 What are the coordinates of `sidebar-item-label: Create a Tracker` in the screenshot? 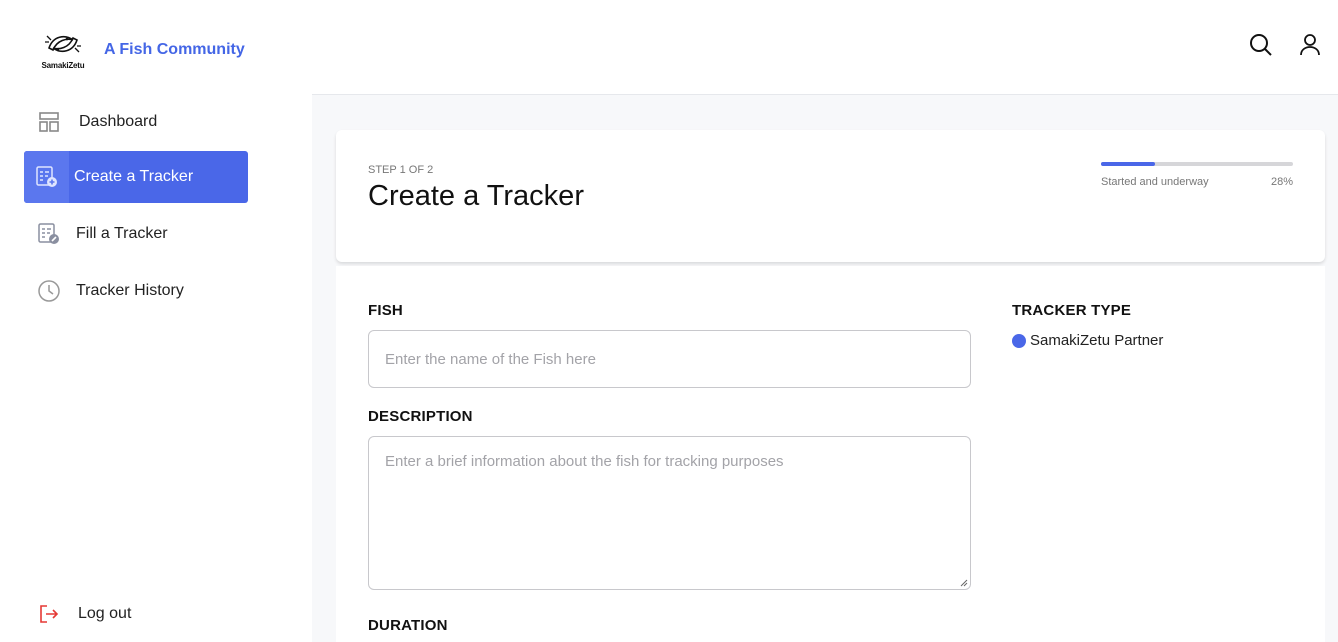 It's located at (134, 176).